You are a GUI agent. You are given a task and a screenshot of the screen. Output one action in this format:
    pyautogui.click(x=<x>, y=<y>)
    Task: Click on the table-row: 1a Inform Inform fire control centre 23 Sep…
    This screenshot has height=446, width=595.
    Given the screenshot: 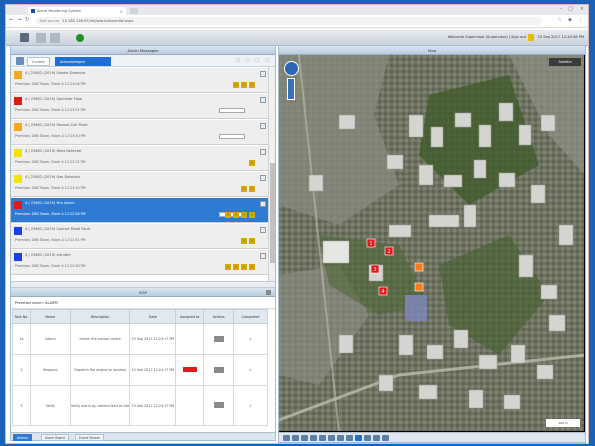 What is the action you would take?
    pyautogui.click(x=140, y=339)
    